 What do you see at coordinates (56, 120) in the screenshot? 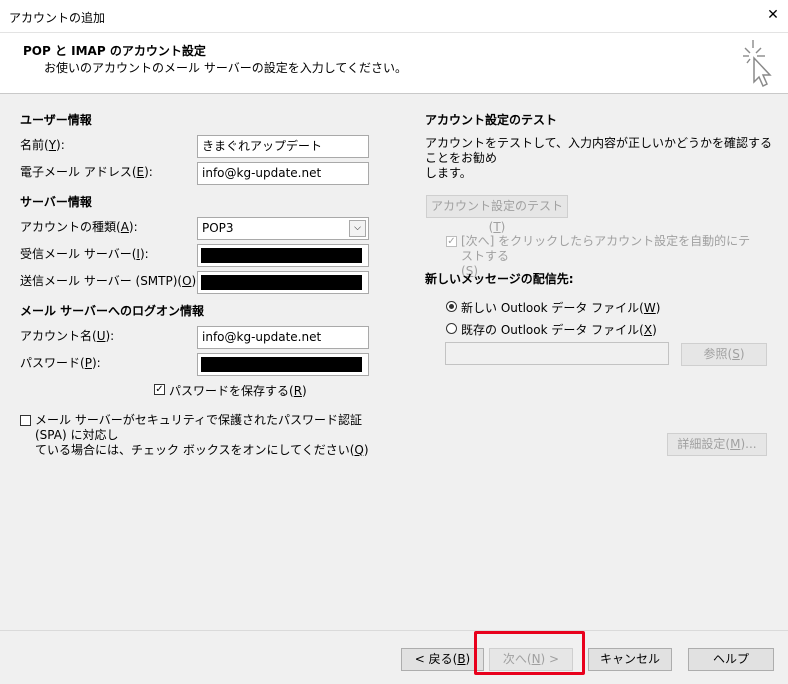
I see `user-info-heading: ユーザー情報` at bounding box center [56, 120].